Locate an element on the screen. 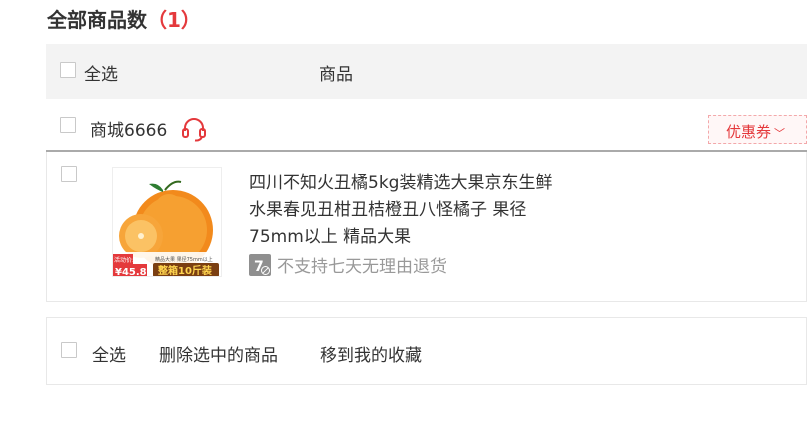  page-title: 全部商品数（1） is located at coordinates (124, 18).